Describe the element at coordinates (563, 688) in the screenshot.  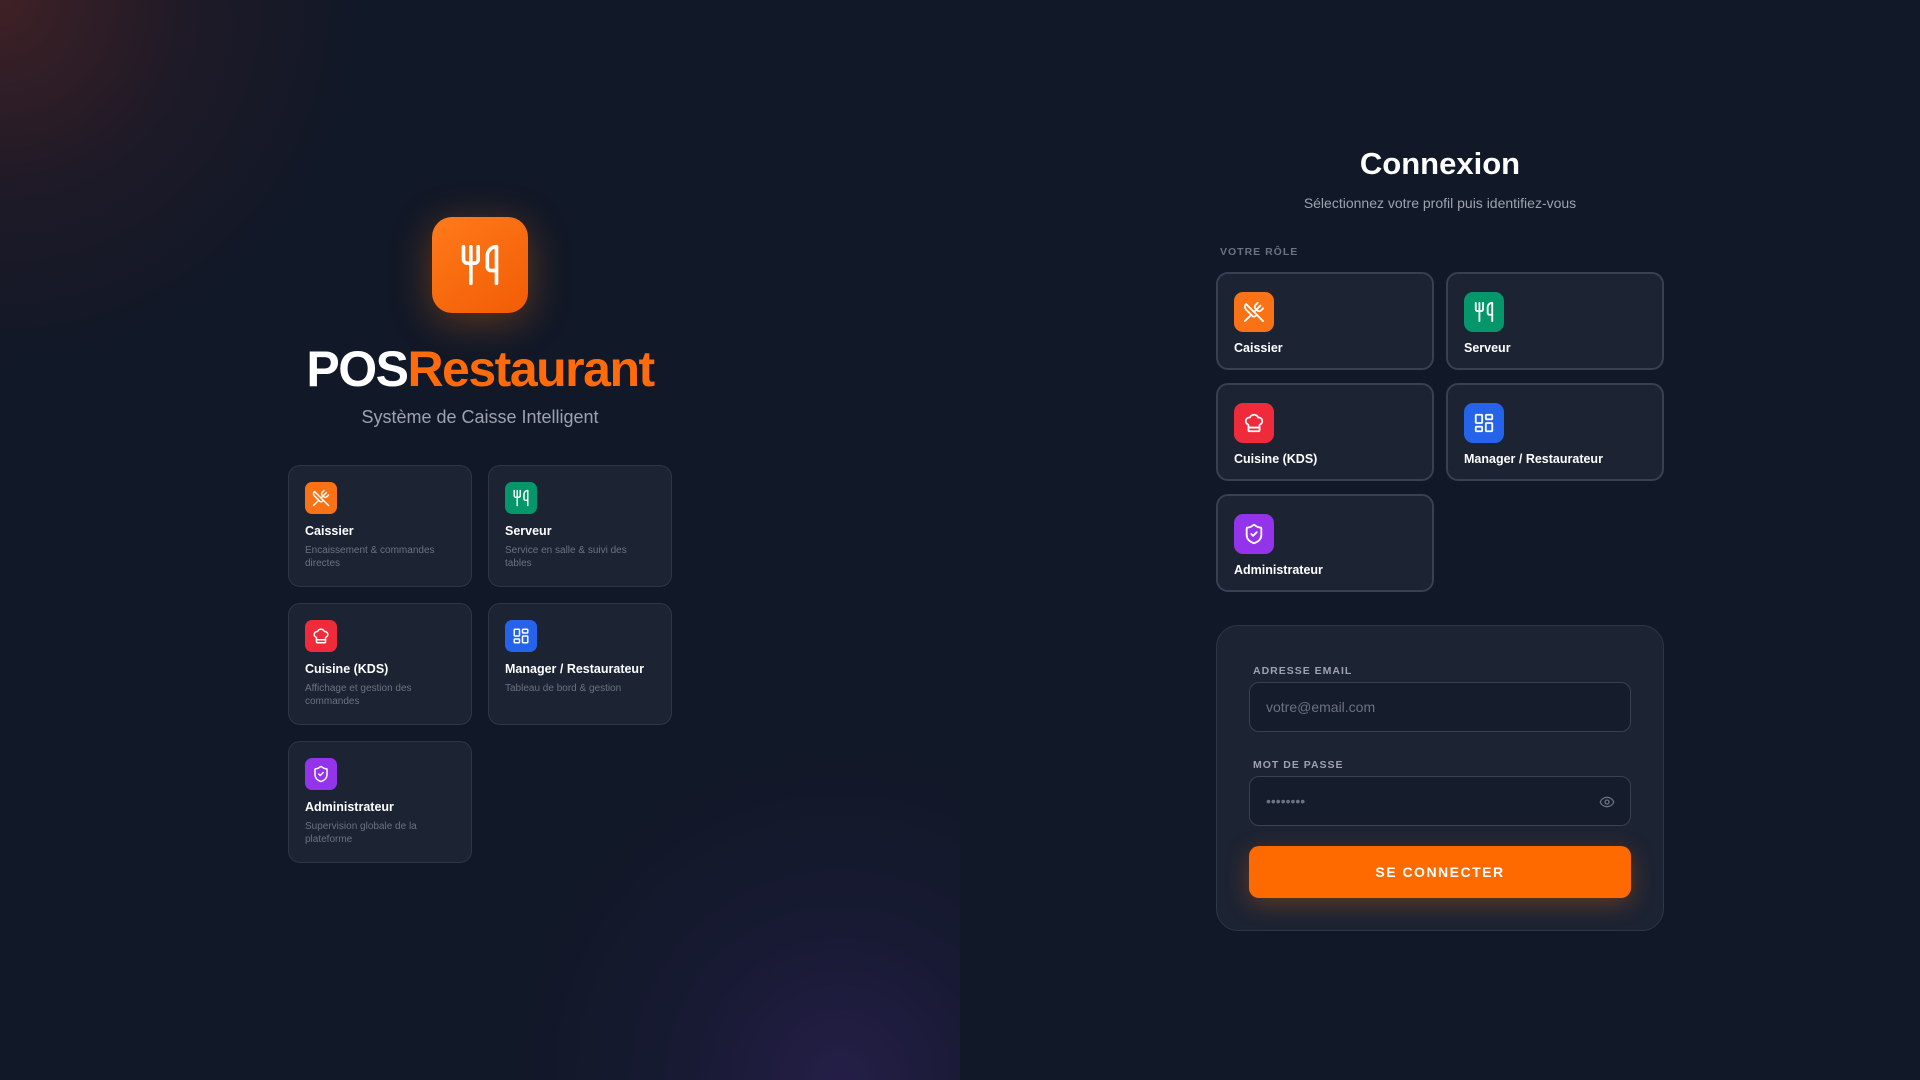
I see `feature-card-description: Tableau de bord & gestion` at that location.